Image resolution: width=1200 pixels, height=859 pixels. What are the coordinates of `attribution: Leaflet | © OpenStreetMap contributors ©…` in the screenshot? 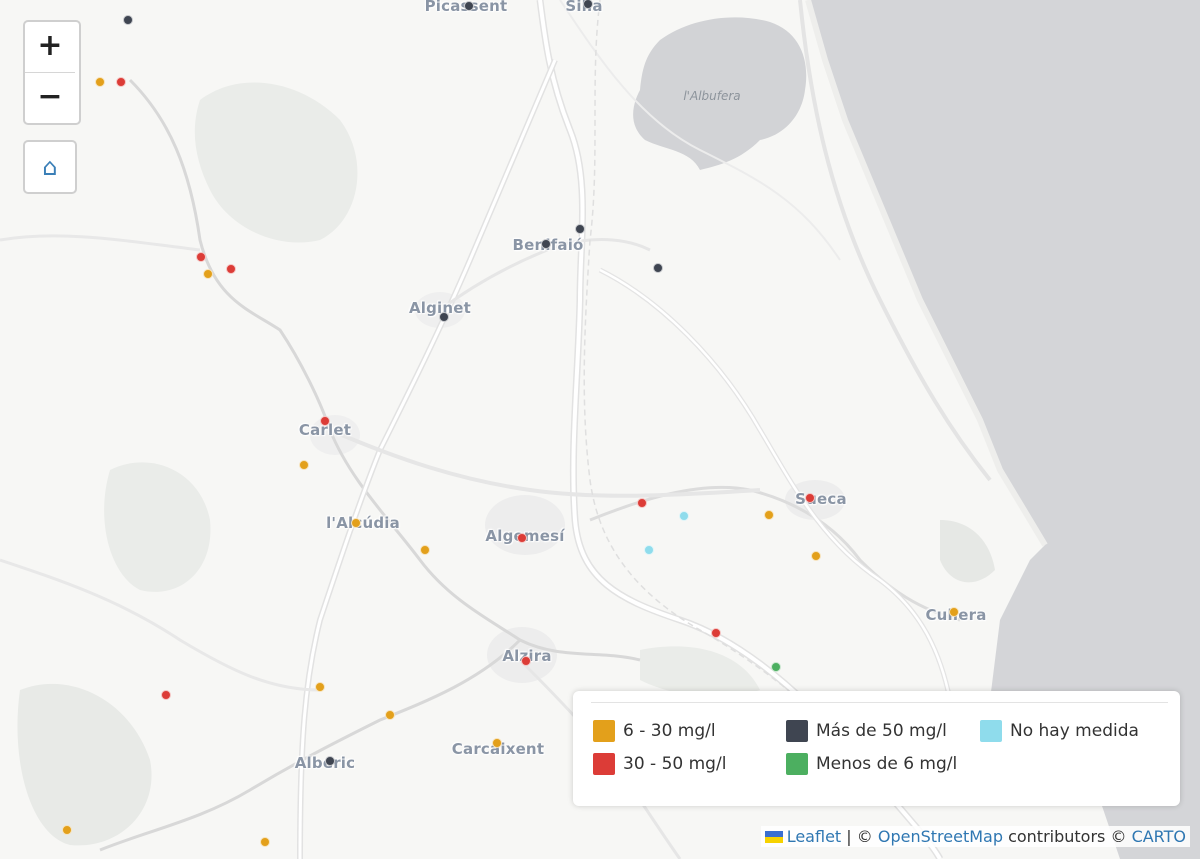 It's located at (975, 836).